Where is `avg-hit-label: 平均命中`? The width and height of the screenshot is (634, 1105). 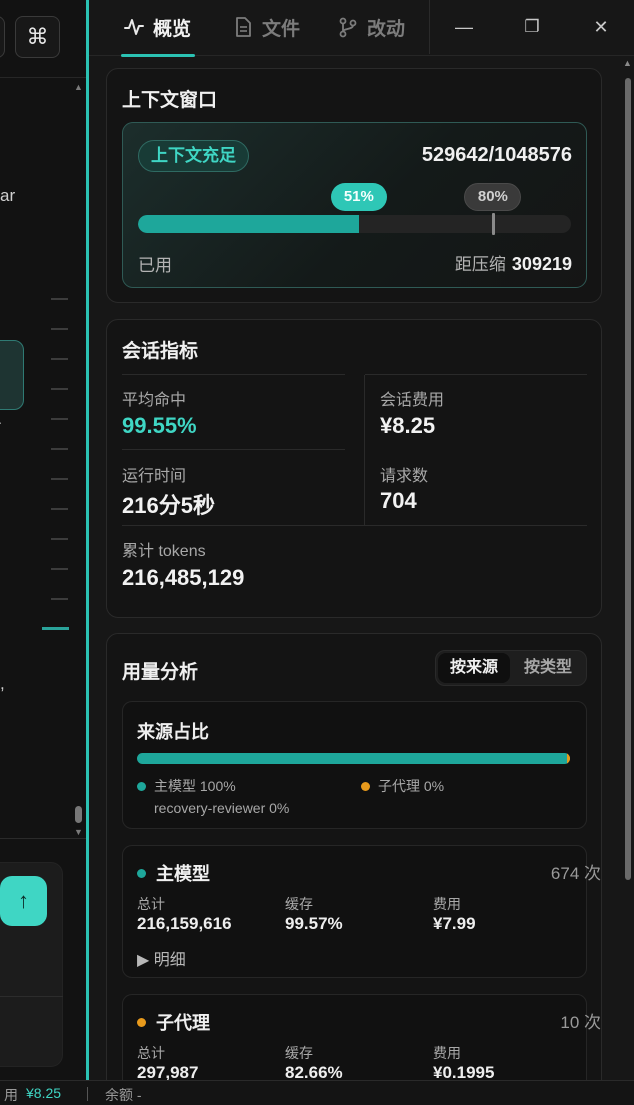 avg-hit-label: 平均命中 is located at coordinates (154, 400).